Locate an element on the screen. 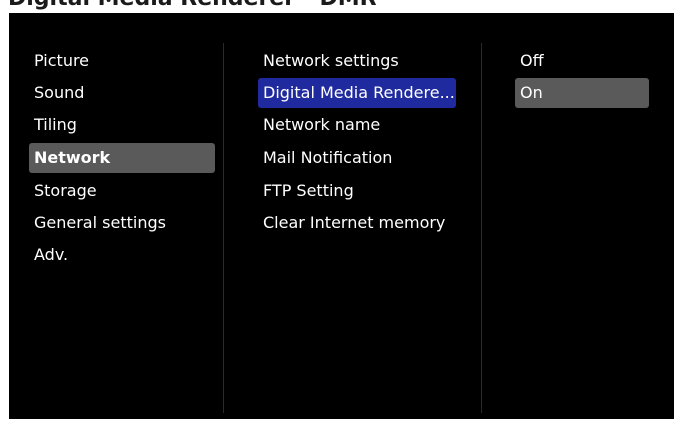 This screenshot has height=431, width=683. page-title: Digital Media Renderer - DMR is located at coordinates (192, 6).